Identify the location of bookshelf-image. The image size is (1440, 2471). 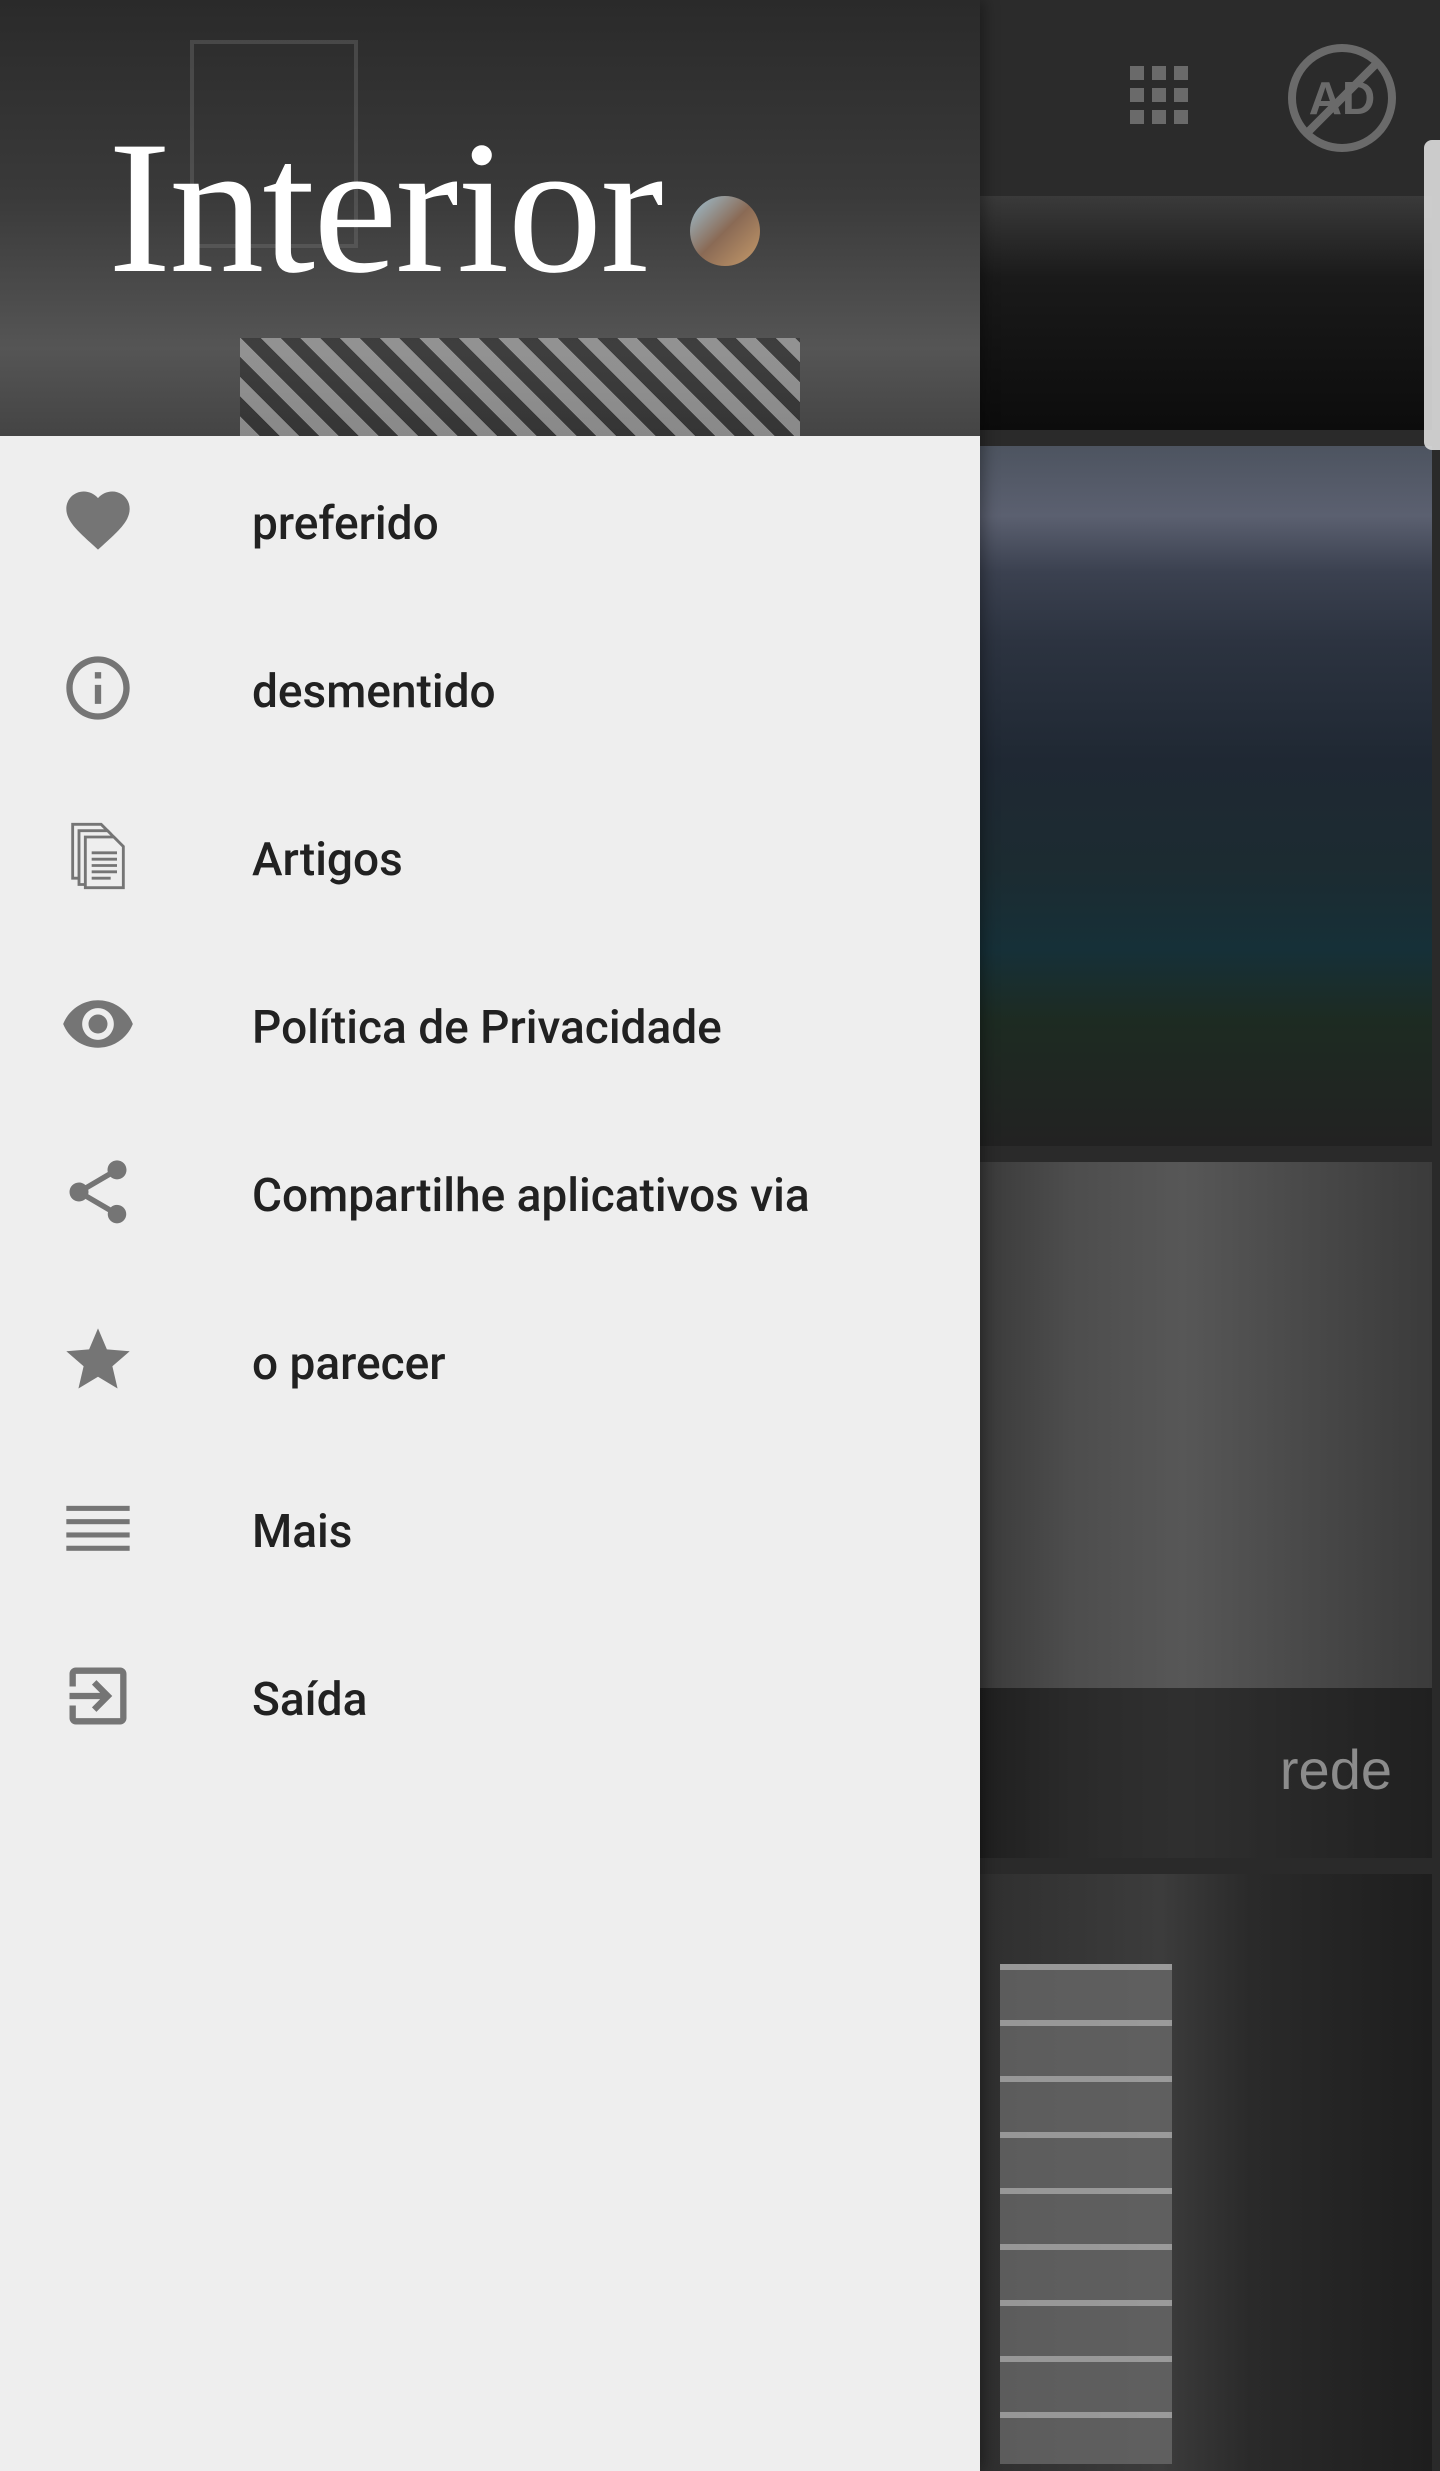
(1086, 2214).